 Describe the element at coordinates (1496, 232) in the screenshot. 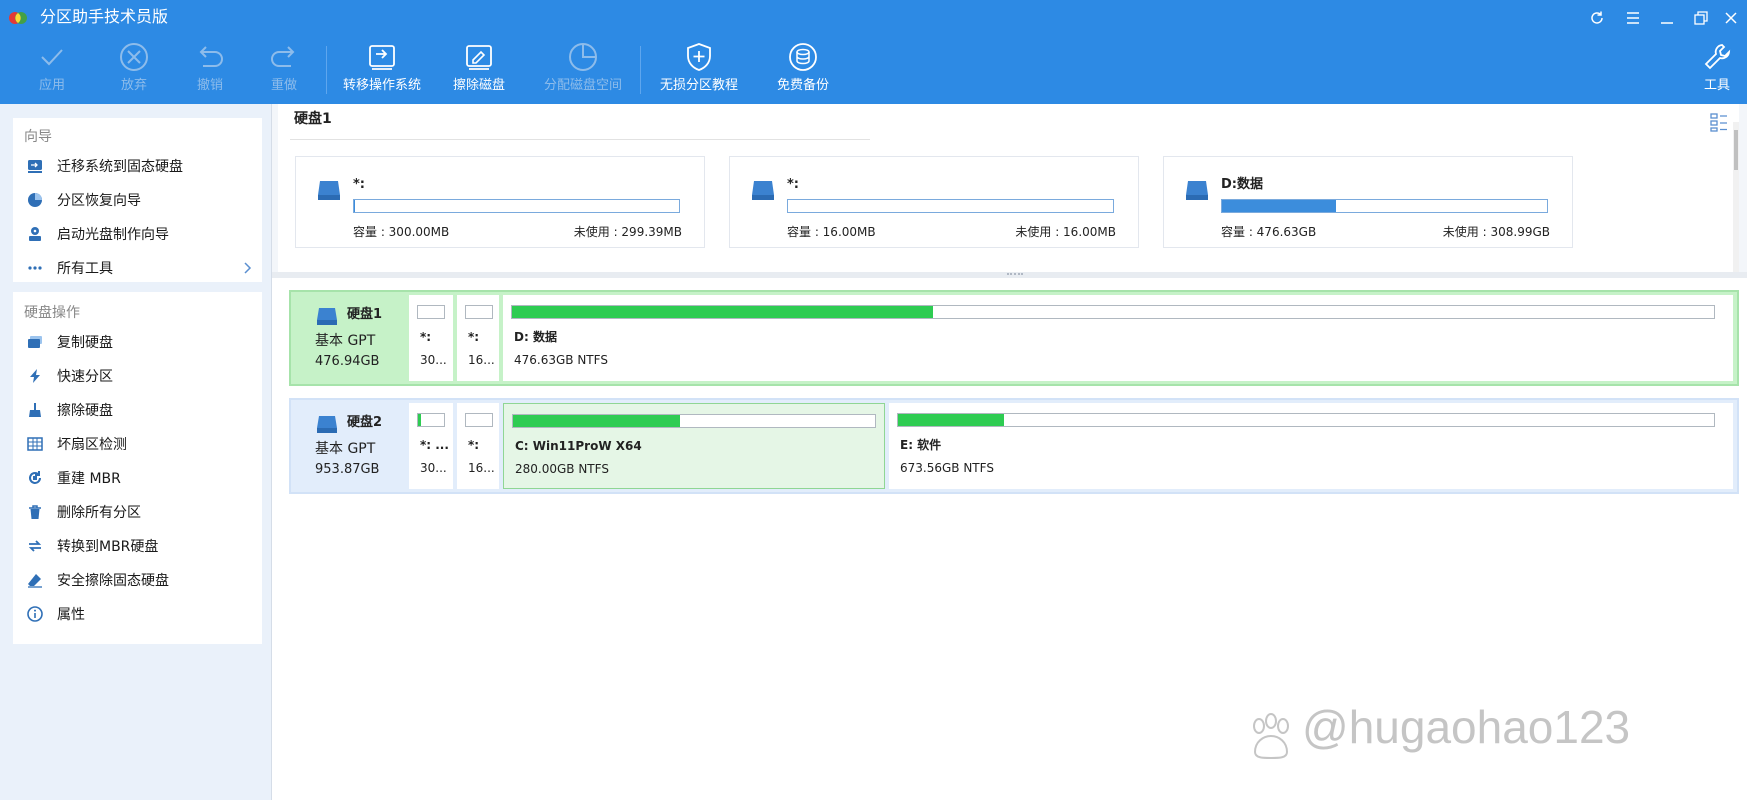

I see `partition-card-unused: 未使用 : 308.99GB` at that location.